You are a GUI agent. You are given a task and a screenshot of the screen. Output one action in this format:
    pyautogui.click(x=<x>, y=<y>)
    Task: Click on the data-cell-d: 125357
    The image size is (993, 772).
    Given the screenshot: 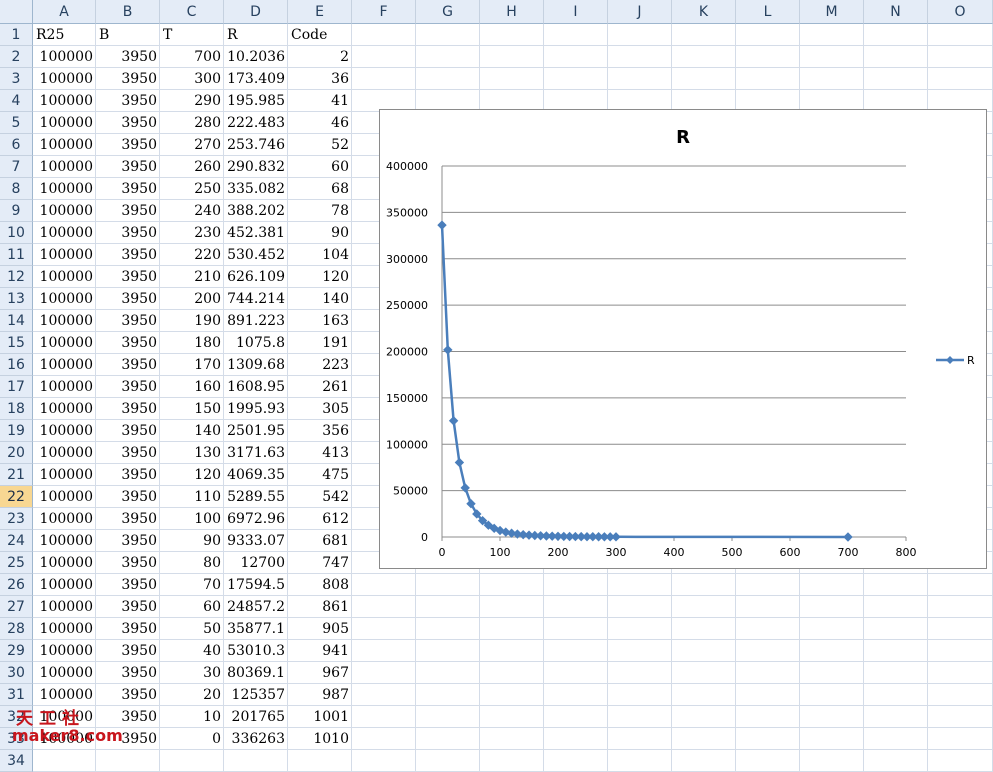 What is the action you would take?
    pyautogui.click(x=256, y=695)
    